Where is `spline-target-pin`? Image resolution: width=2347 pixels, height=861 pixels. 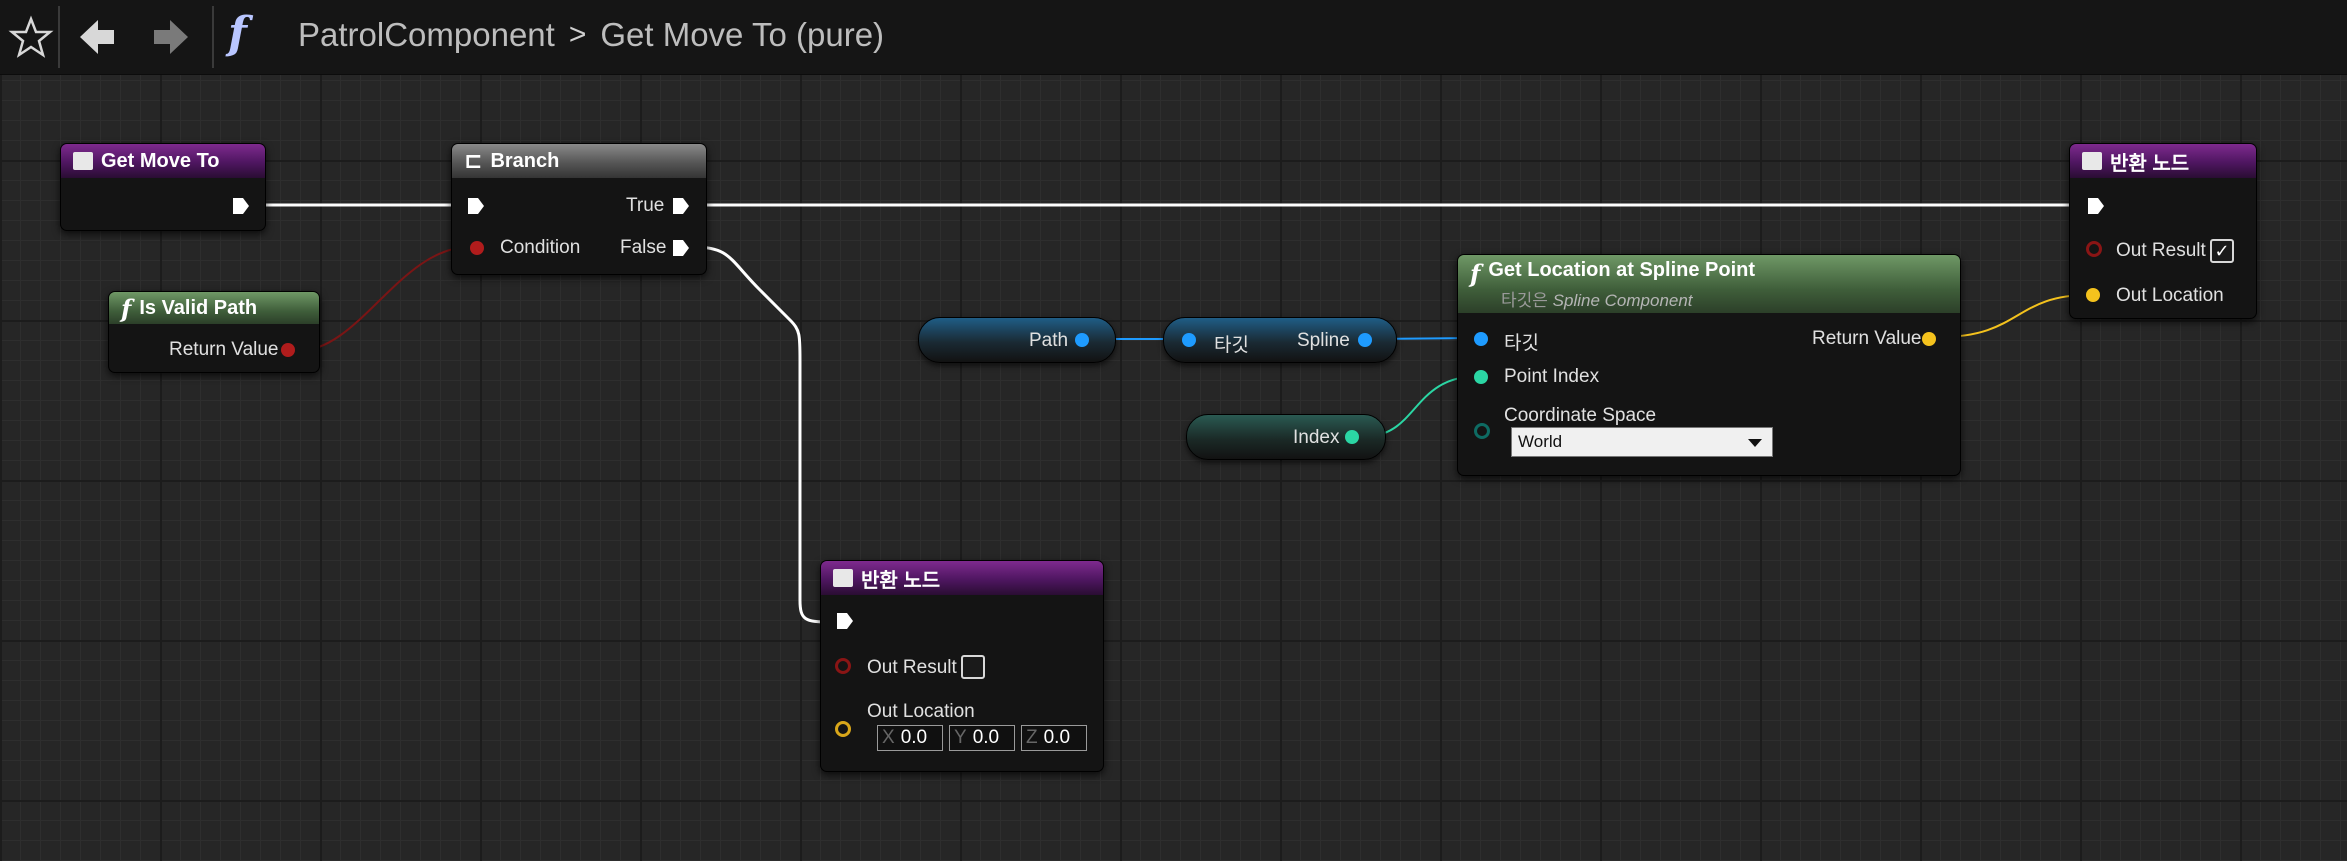
spline-target-pin is located at coordinates (1189, 340).